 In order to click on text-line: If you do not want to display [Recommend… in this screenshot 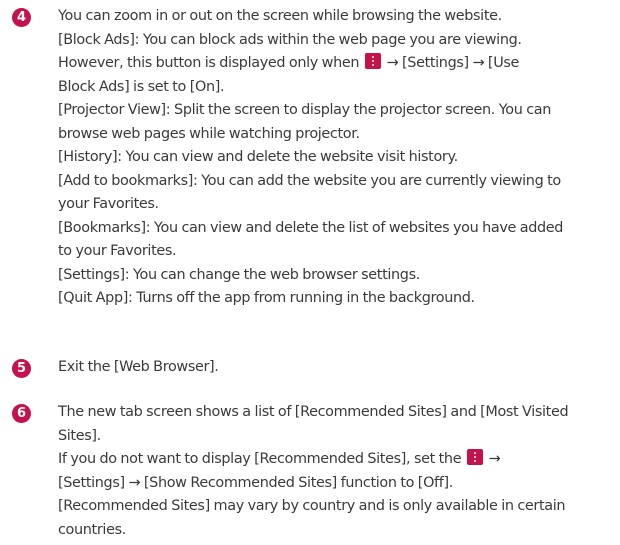, I will do `click(336, 460)`.